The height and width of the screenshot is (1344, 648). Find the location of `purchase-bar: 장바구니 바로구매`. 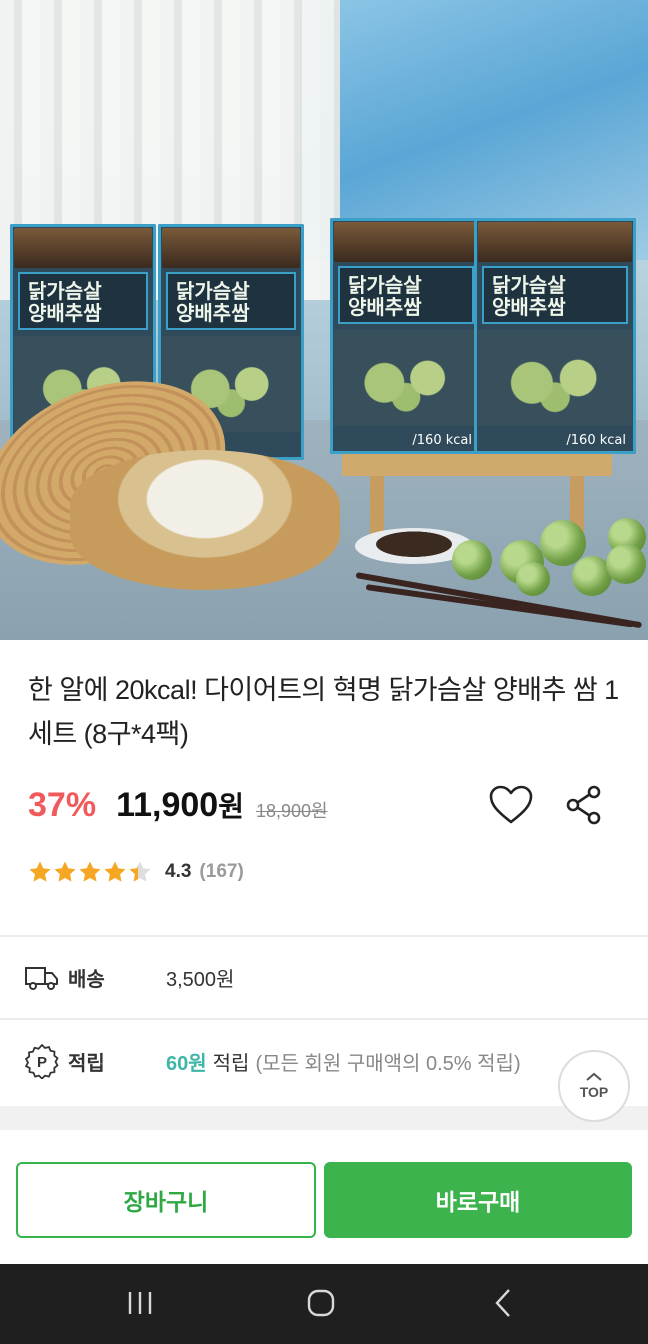

purchase-bar: 장바구니 바로구매 is located at coordinates (324, 1202).